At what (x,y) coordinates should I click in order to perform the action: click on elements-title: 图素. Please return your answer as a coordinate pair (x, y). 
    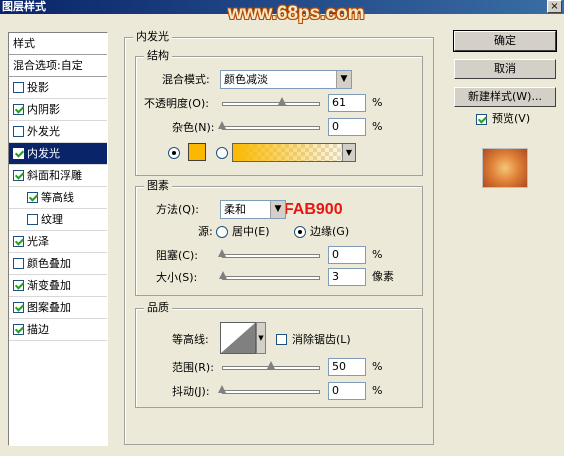
    Looking at the image, I should click on (158, 186).